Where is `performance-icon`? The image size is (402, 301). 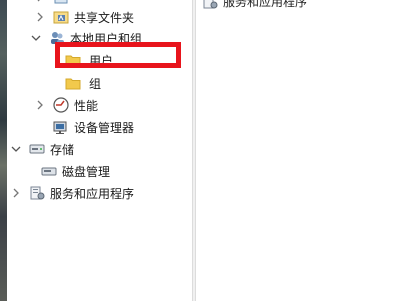
performance-icon is located at coordinates (61, 105).